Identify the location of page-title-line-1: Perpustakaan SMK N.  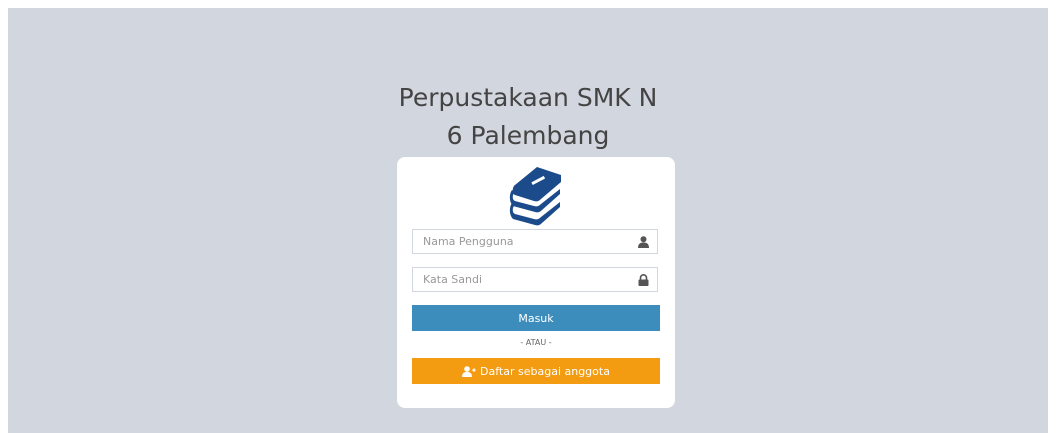
(528, 97).